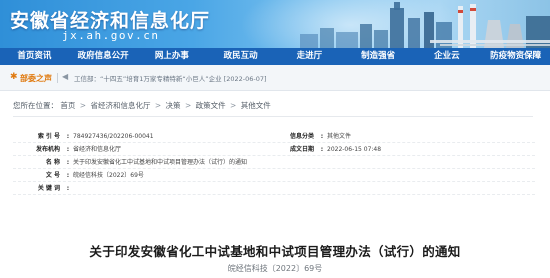 Image resolution: width=550 pixels, height=278 pixels. What do you see at coordinates (47, 149) in the screenshot?
I see `issuer-label: 发布机构` at bounding box center [47, 149].